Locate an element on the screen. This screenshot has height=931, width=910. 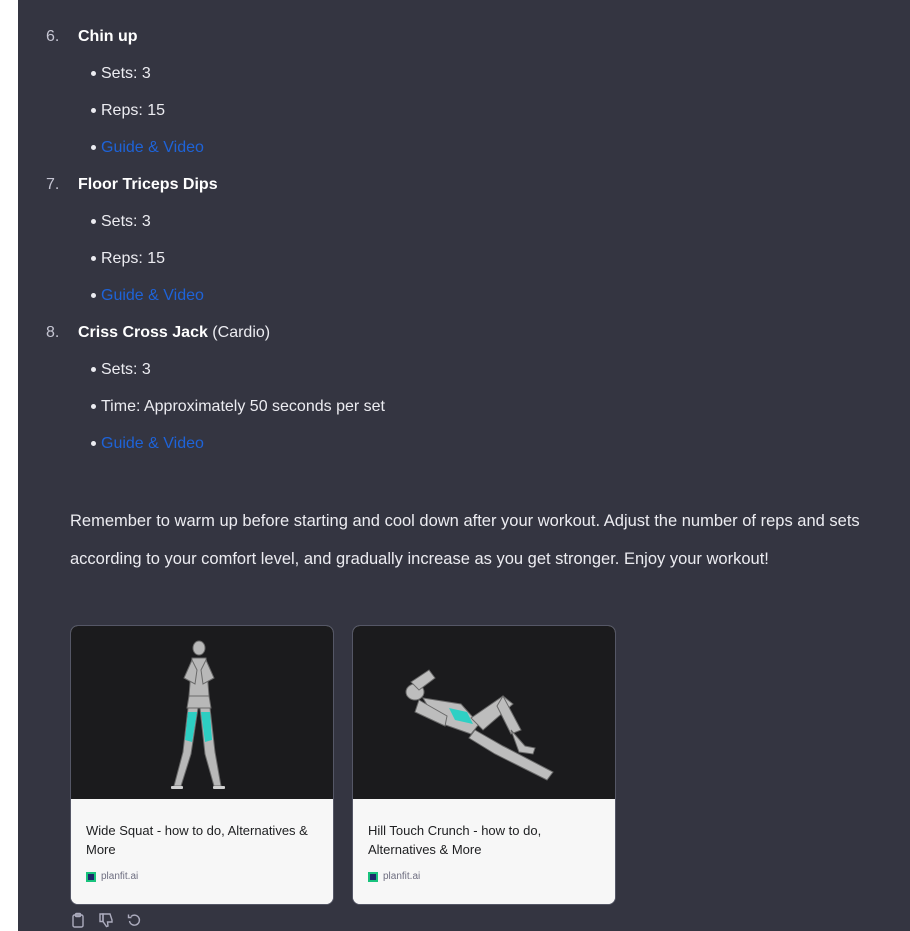
list-item: 7. Floor Triceps Dips is located at coordinates (464, 184).